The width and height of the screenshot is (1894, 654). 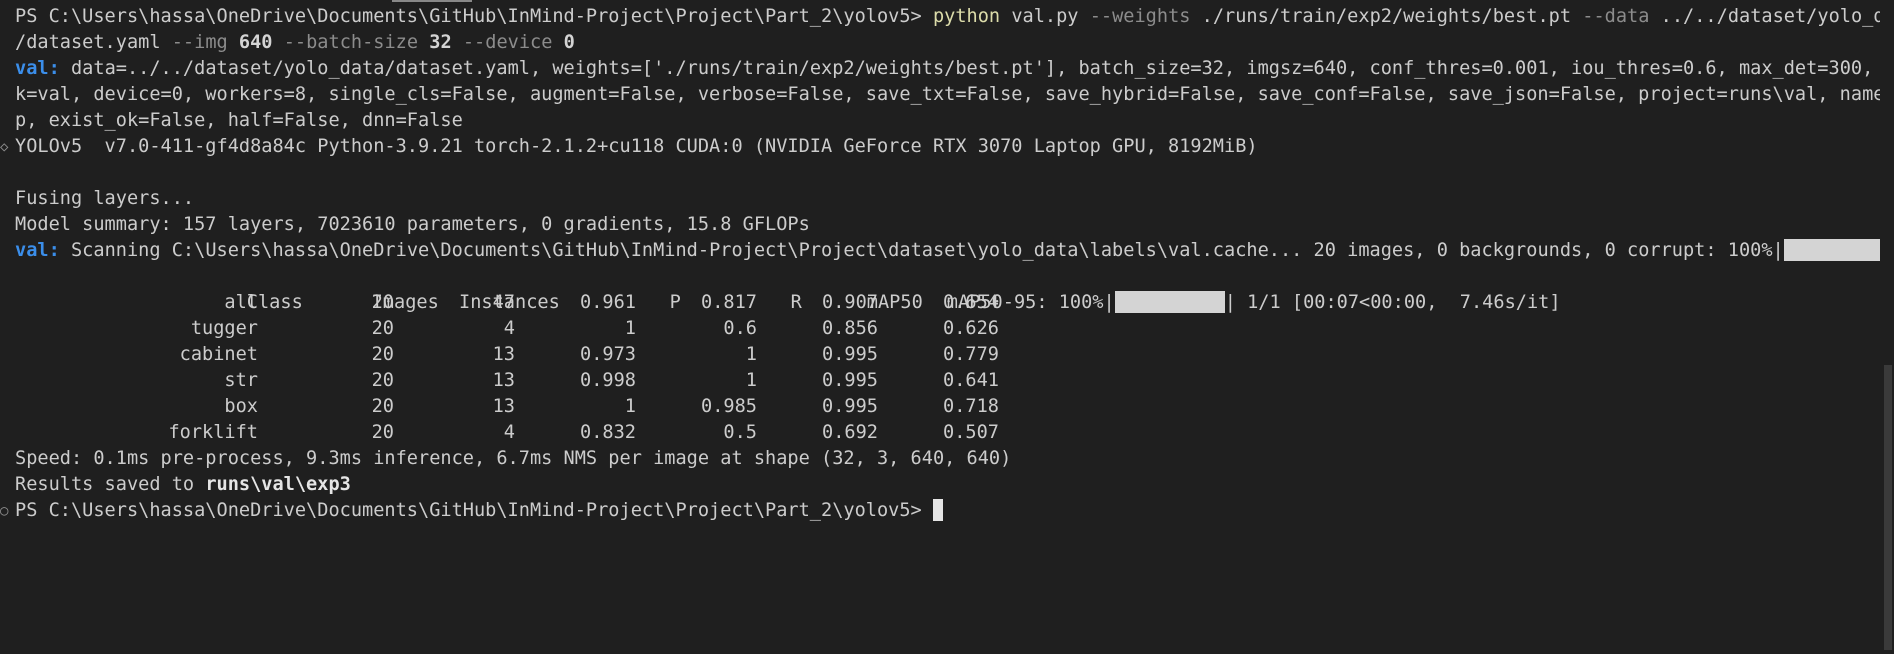 What do you see at coordinates (608, 432) in the screenshot?
I see `table-cell: 0.832` at bounding box center [608, 432].